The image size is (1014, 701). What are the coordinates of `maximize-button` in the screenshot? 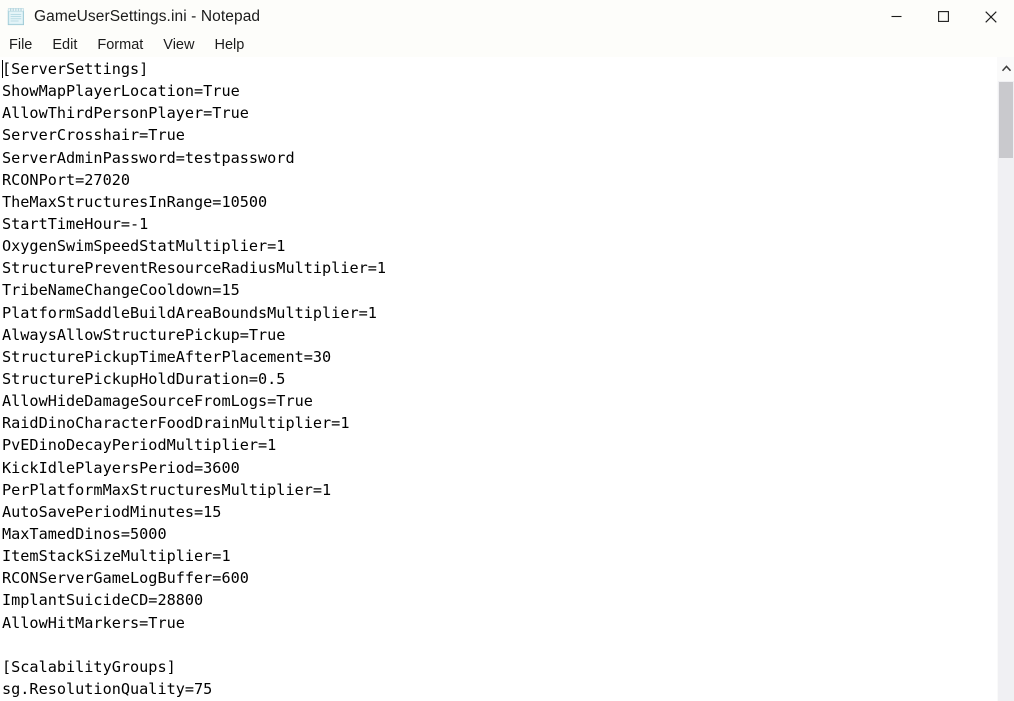 It's located at (943, 16).